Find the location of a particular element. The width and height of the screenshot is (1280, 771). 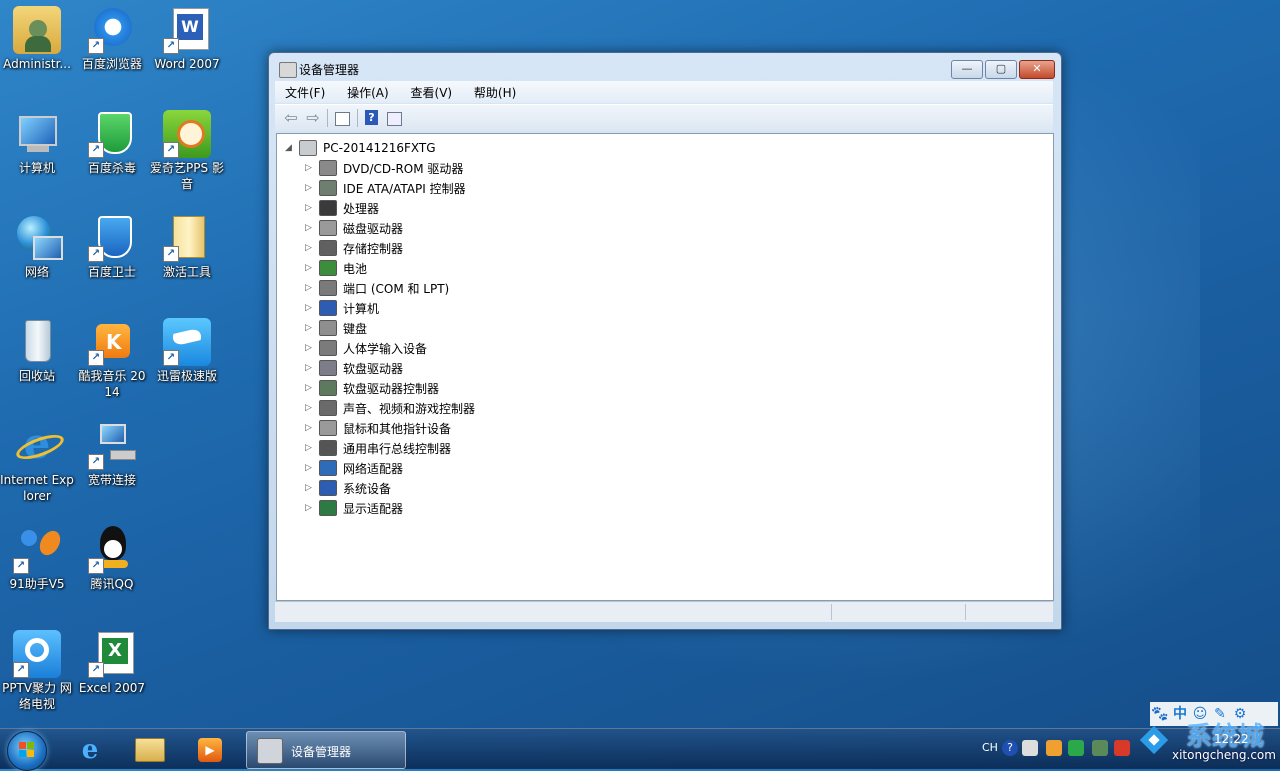

tree-item: ▷ 存储控制器 is located at coordinates (354, 248).